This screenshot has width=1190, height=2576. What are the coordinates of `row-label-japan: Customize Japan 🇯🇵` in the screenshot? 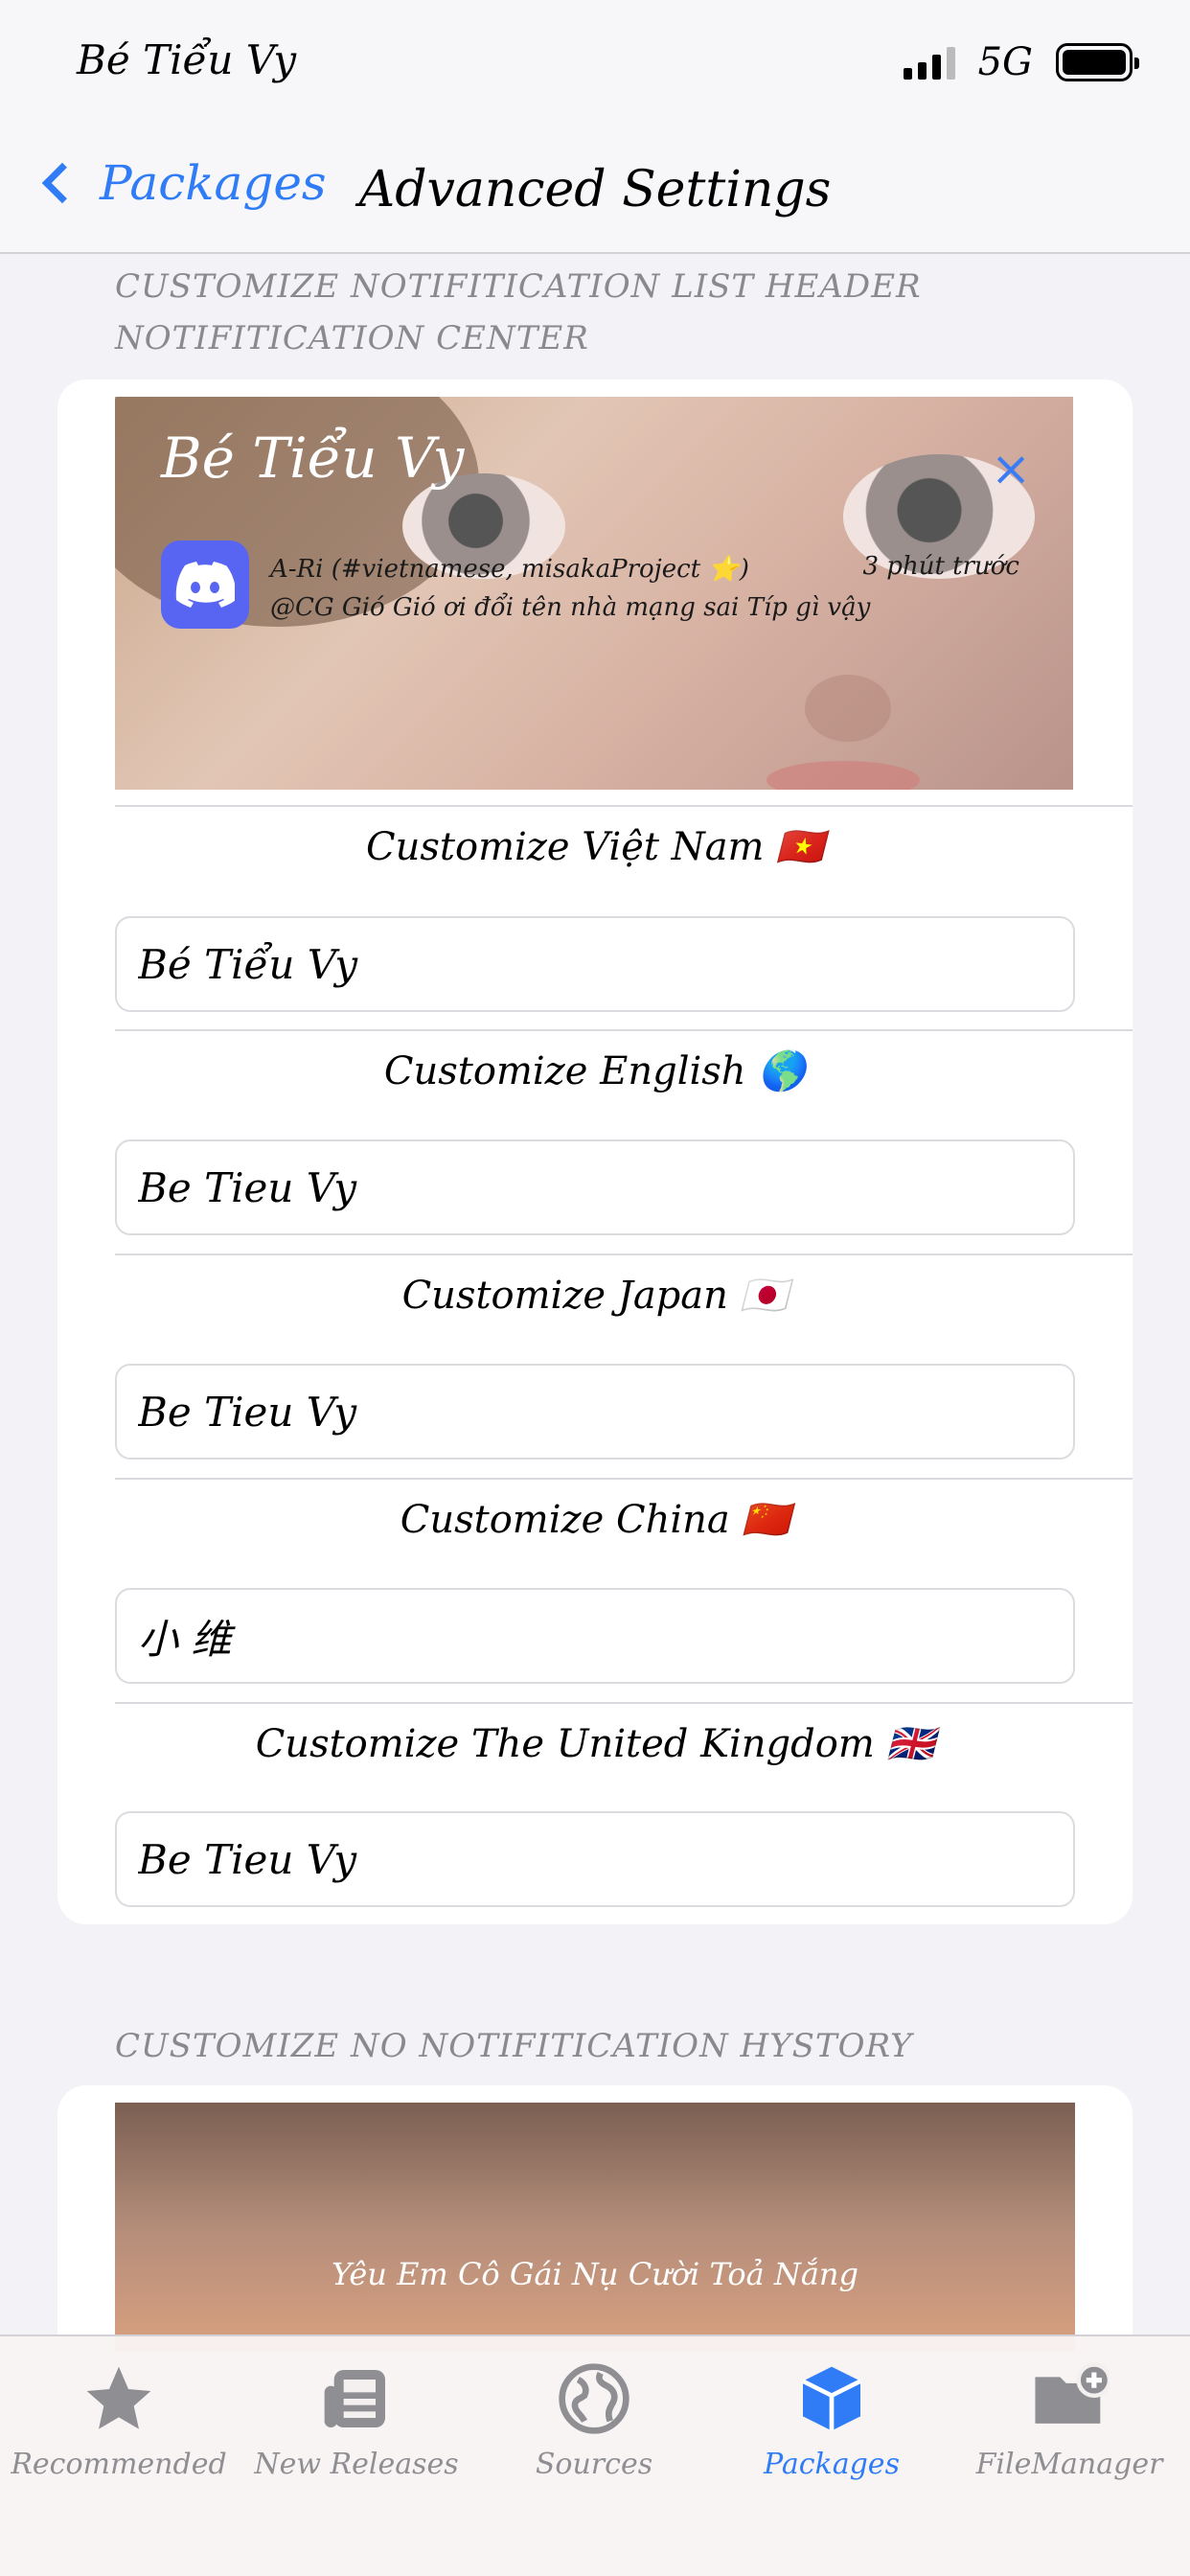 It's located at (595, 1296).